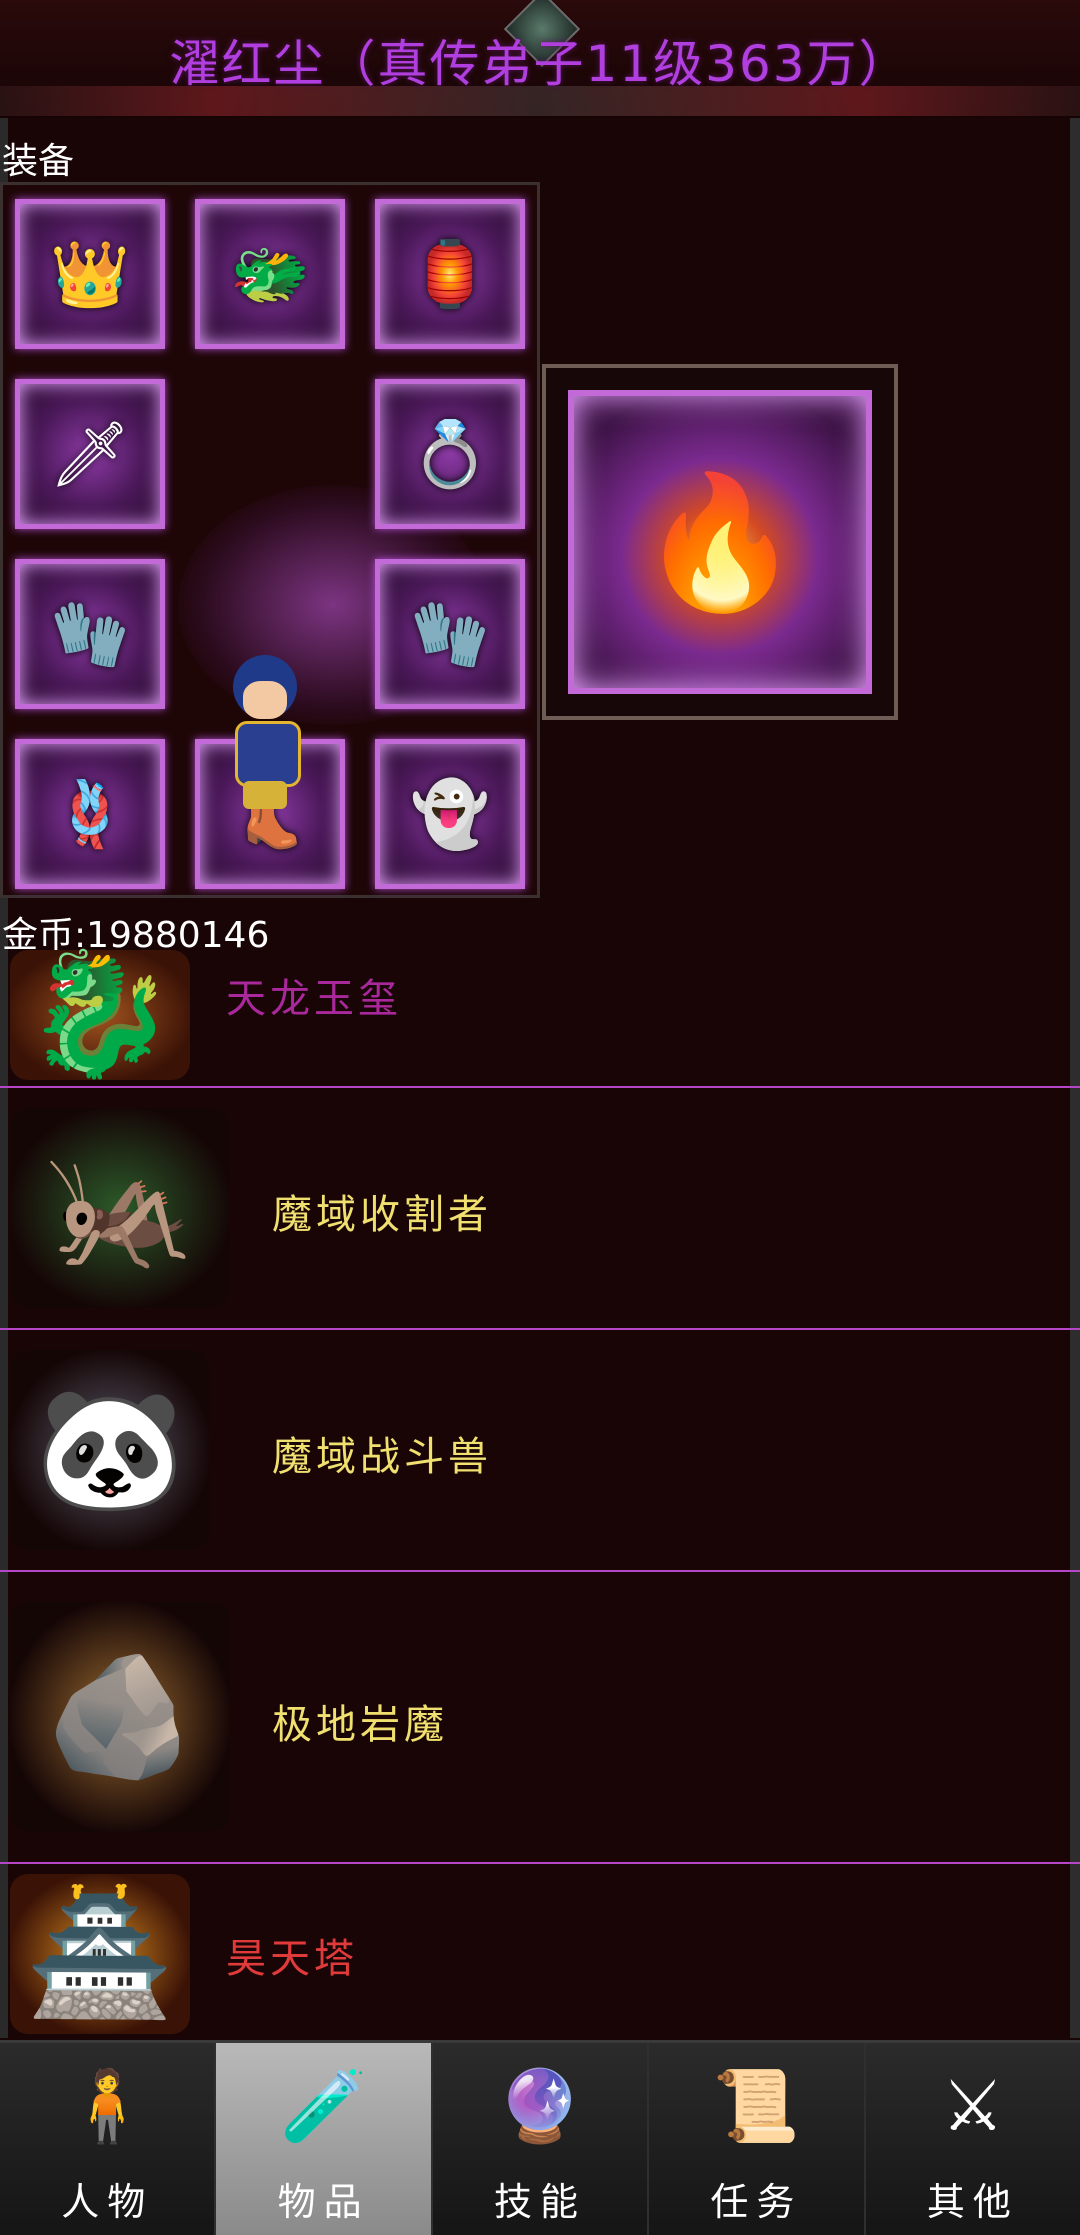 The image size is (1080, 2235). What do you see at coordinates (540, 1718) in the screenshot?
I see `list-item: 🪨 极地岩魔` at bounding box center [540, 1718].